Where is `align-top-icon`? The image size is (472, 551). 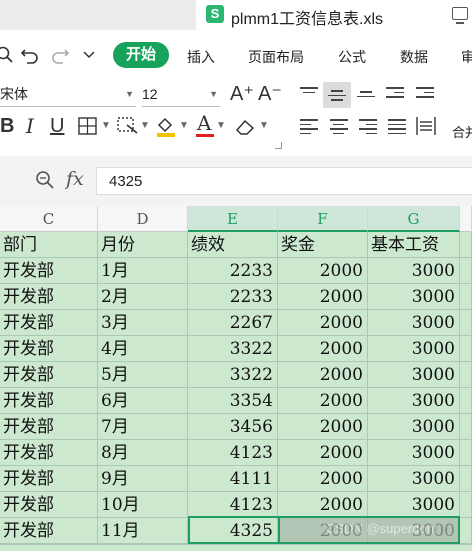 align-top-icon is located at coordinates (309, 90).